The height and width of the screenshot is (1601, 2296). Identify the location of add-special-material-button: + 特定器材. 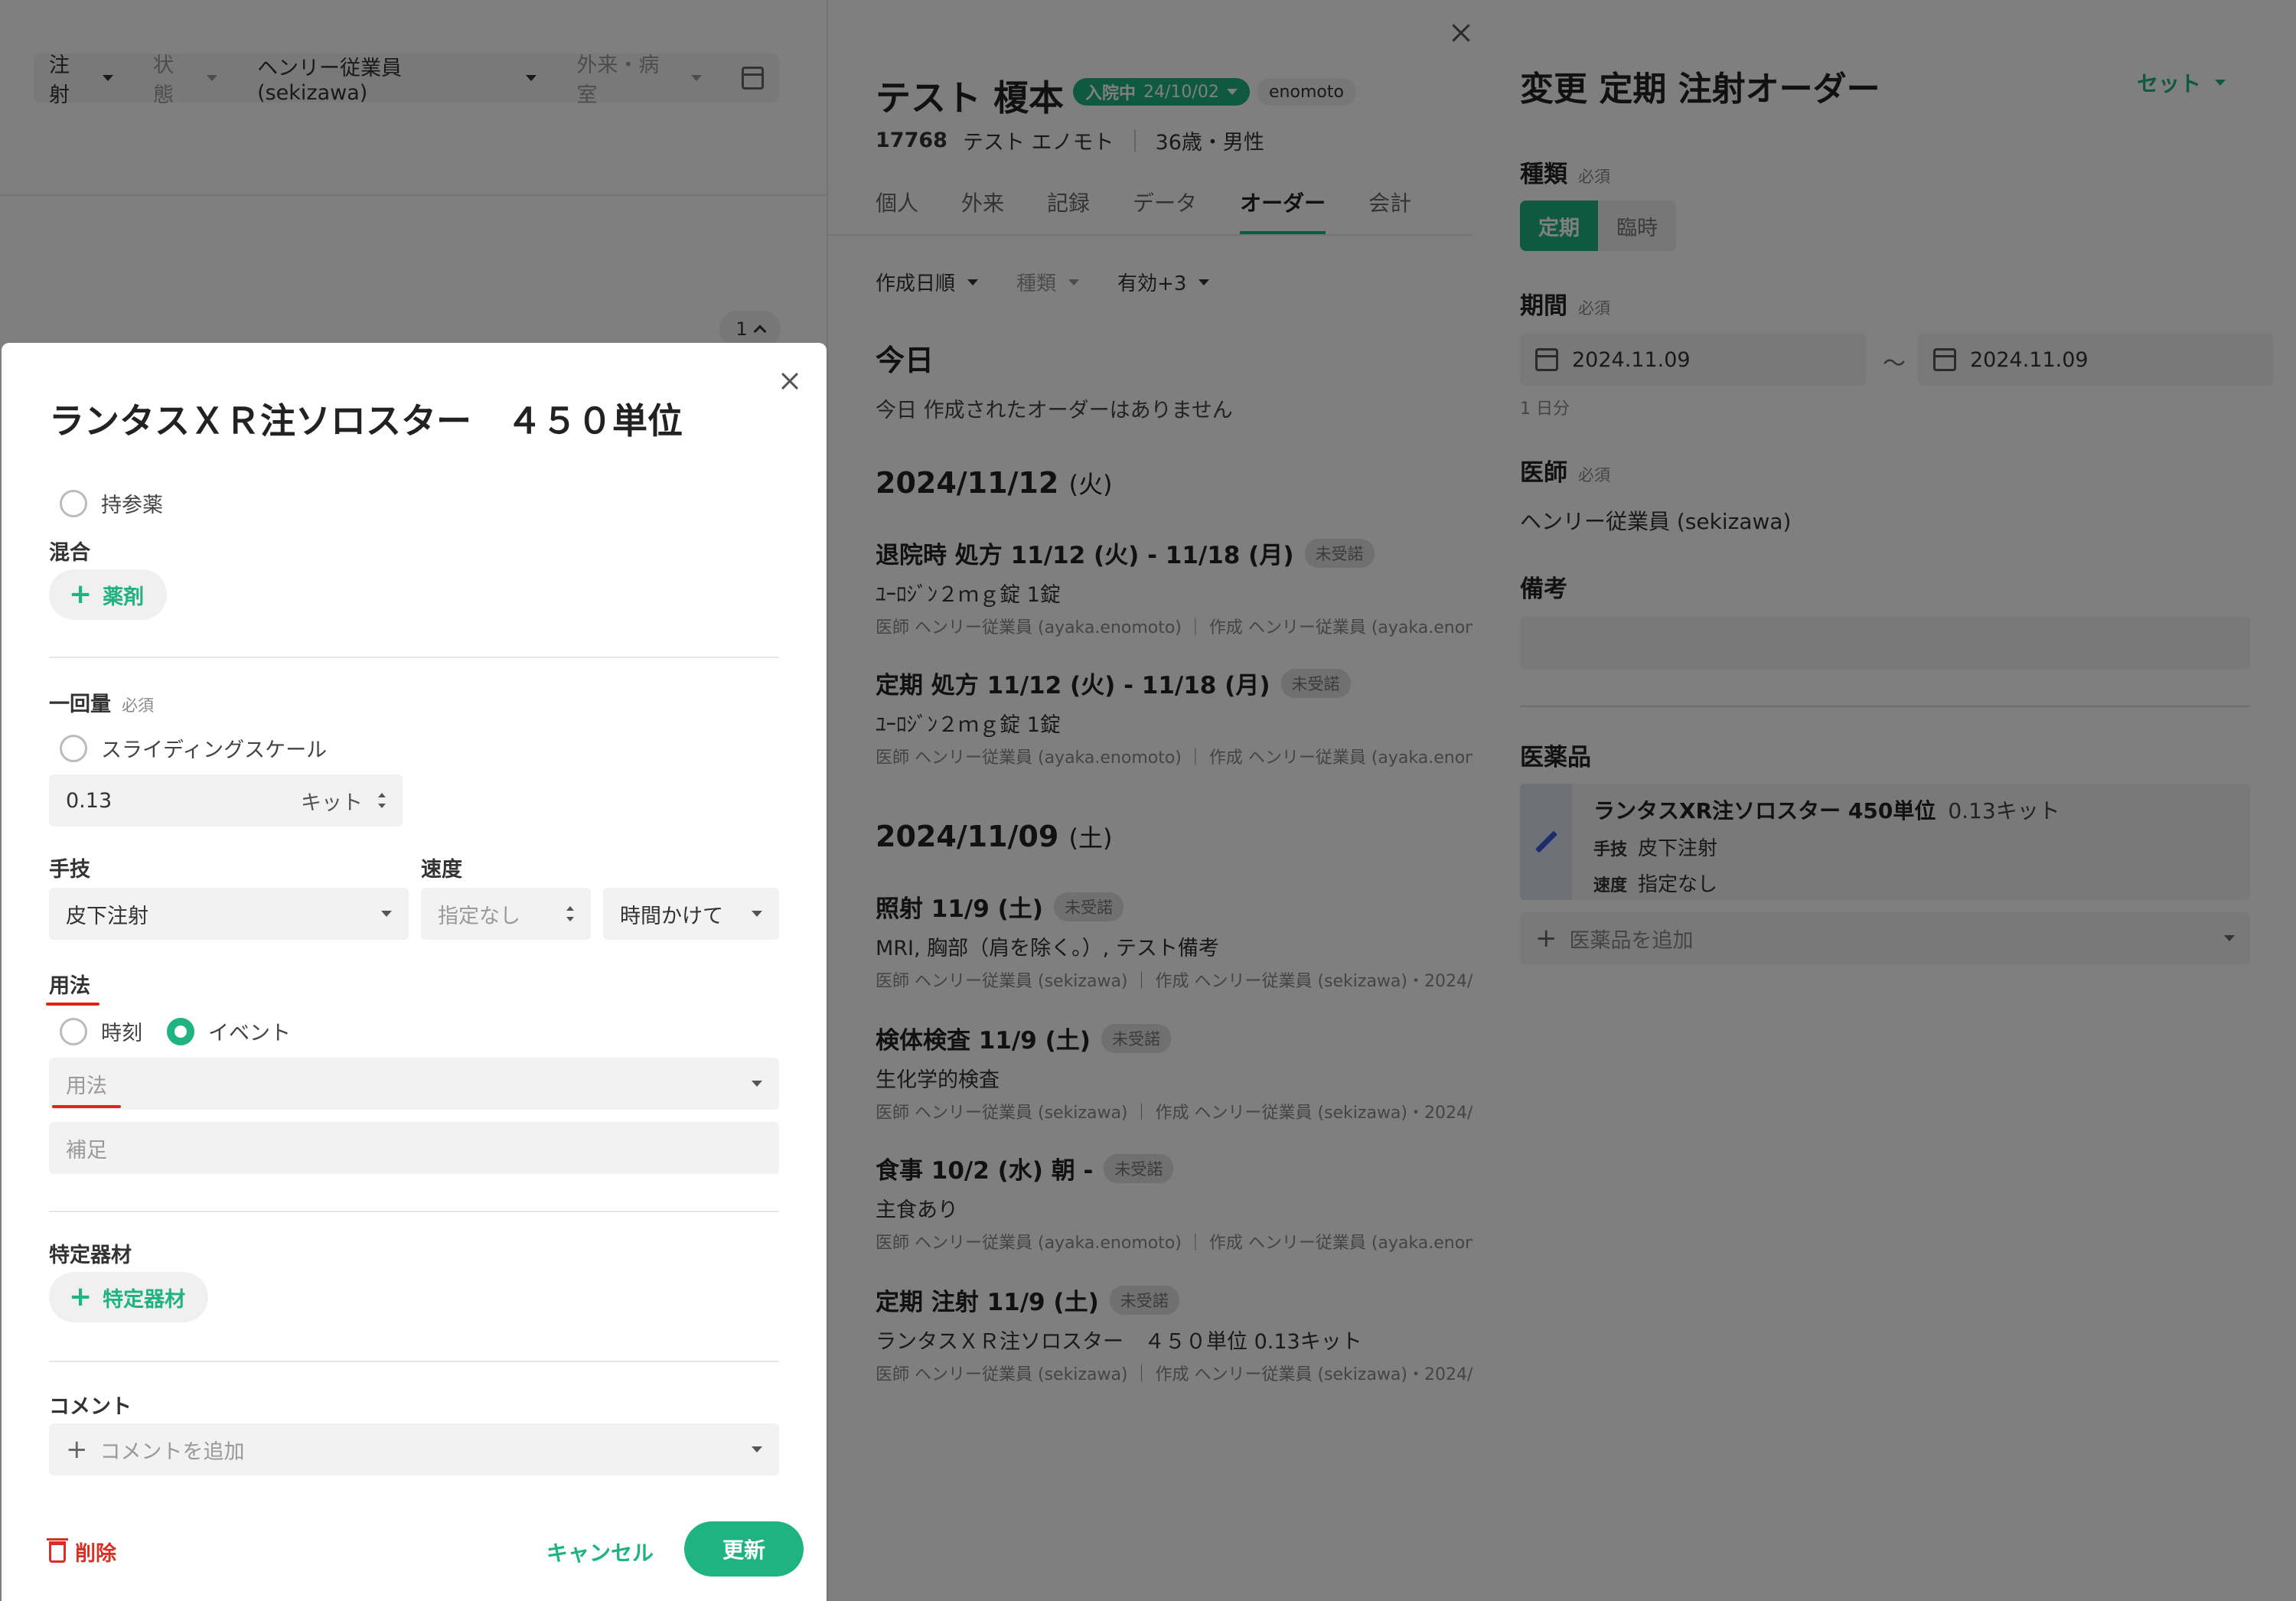
(129, 1297).